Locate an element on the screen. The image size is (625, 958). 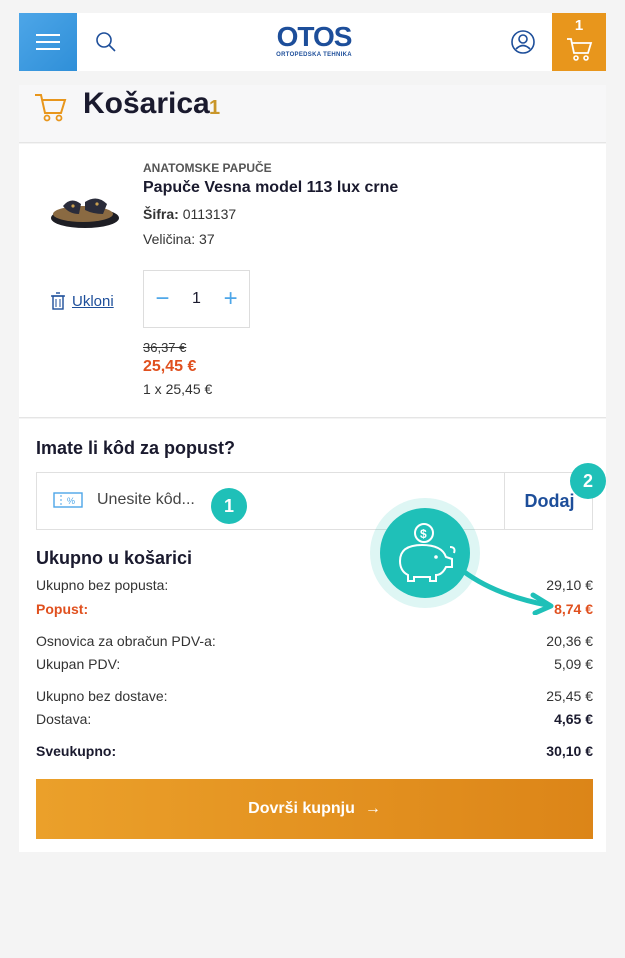
quantity-value: 1 is located at coordinates (196, 298).